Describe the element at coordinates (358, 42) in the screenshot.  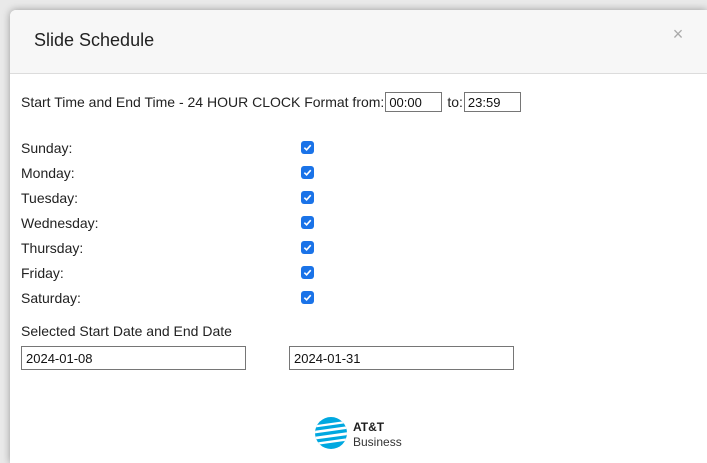
I see `dialog-header: Slide Schedule ×` at that location.